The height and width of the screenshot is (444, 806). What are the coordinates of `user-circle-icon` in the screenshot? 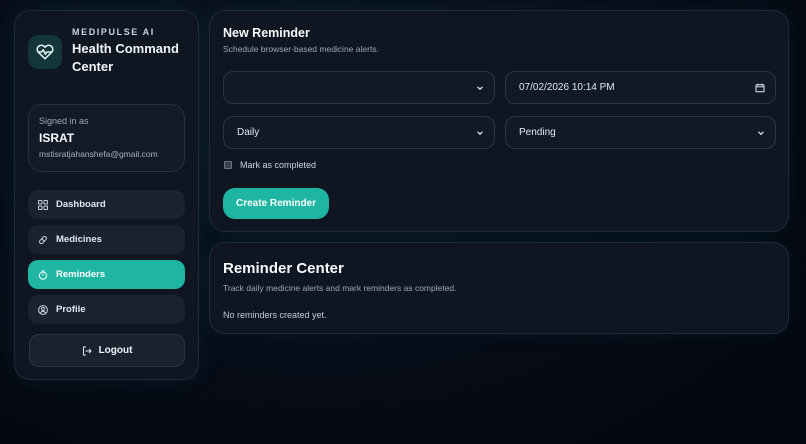 It's located at (43, 309).